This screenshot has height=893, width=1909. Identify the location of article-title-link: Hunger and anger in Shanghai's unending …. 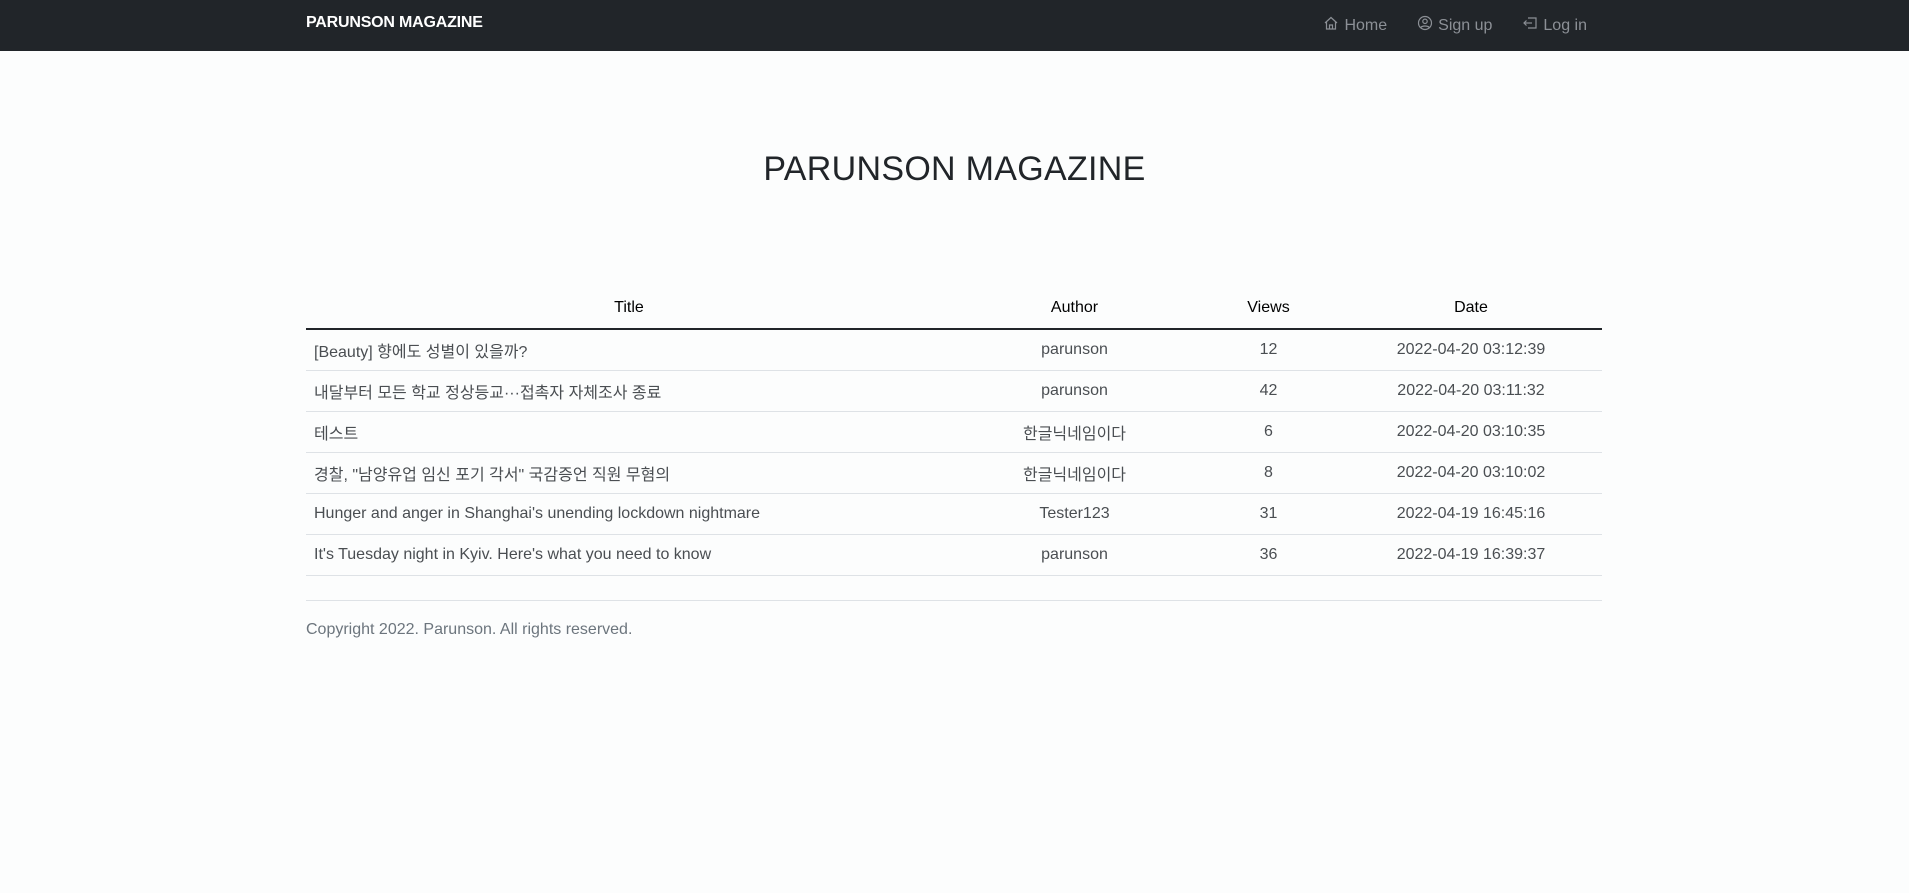
(629, 514).